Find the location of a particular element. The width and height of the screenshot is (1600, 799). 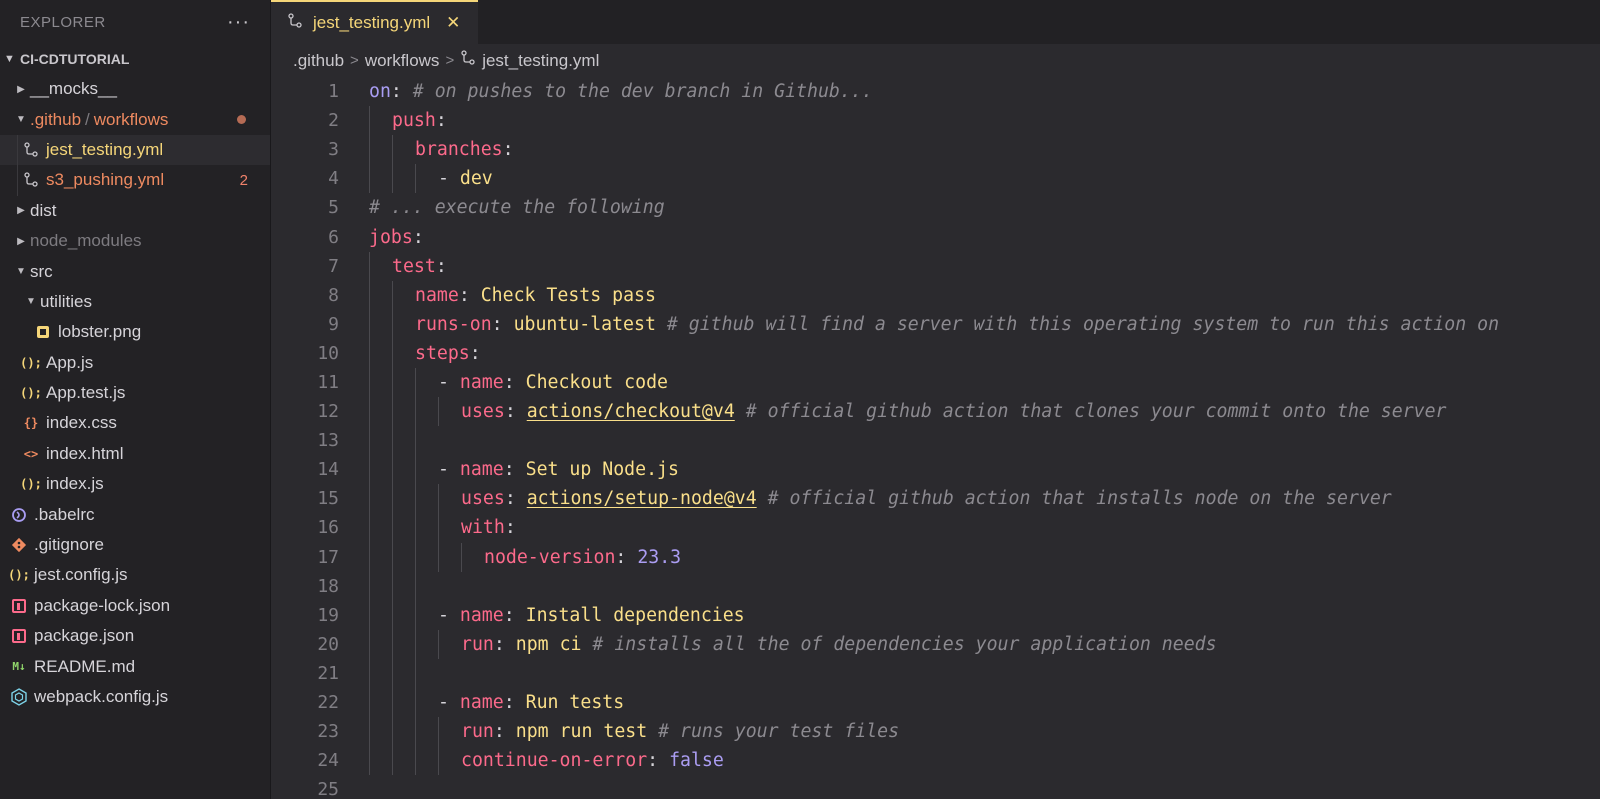

html-file-icon: <> is located at coordinates (31, 453).